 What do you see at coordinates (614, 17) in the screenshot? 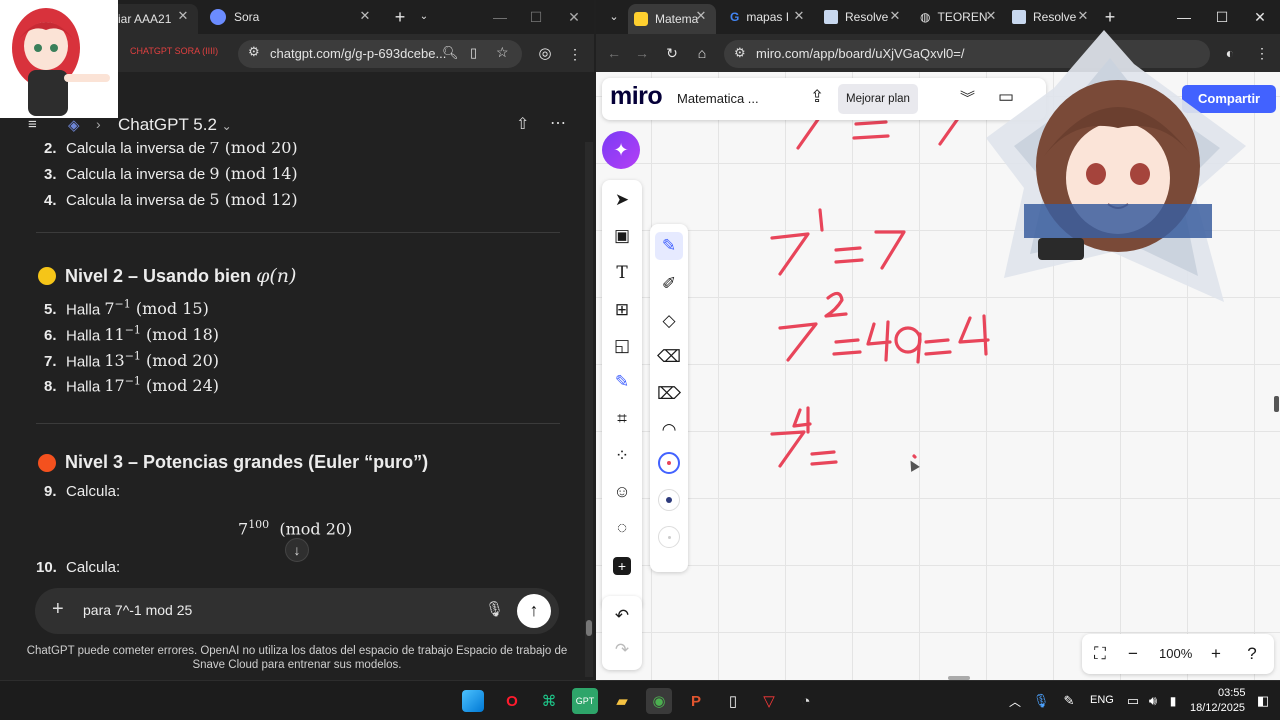
I see `tab-list-icon: ⌄` at bounding box center [614, 17].